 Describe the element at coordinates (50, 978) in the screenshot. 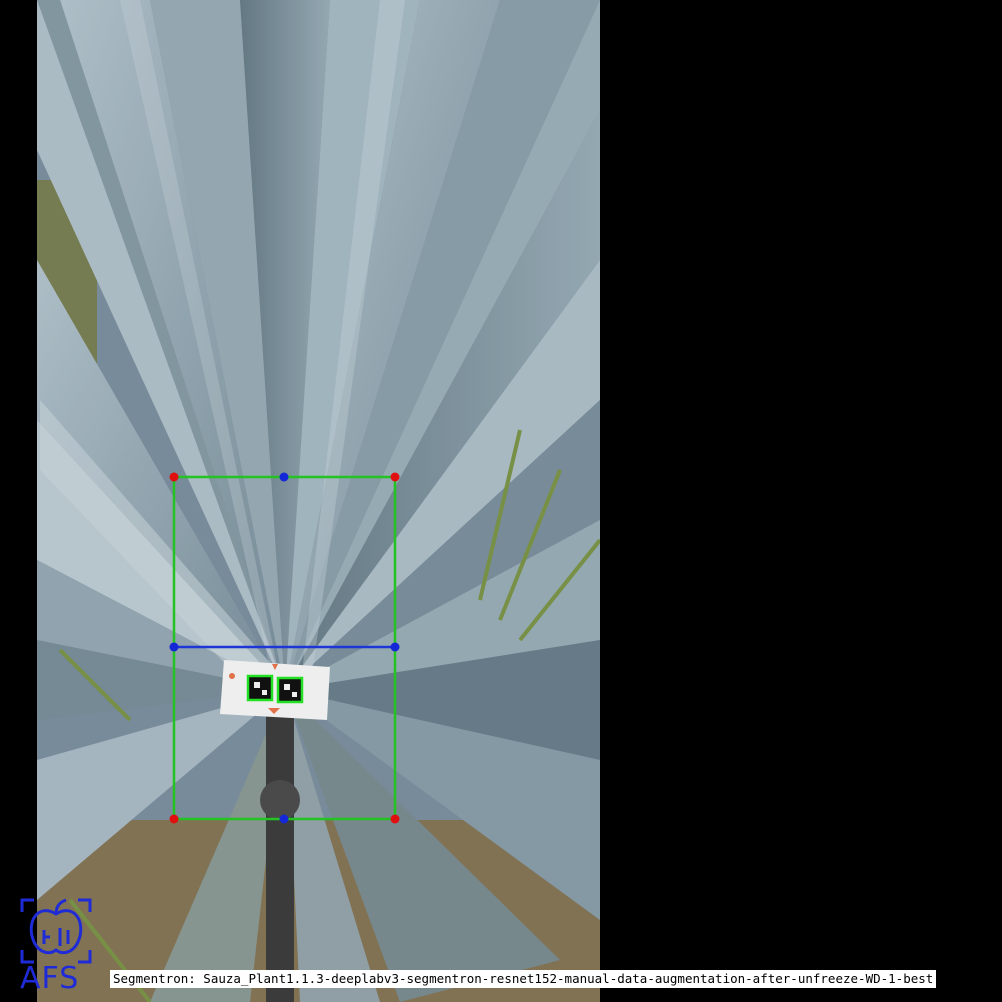

I see `logo-text: AFS` at that location.